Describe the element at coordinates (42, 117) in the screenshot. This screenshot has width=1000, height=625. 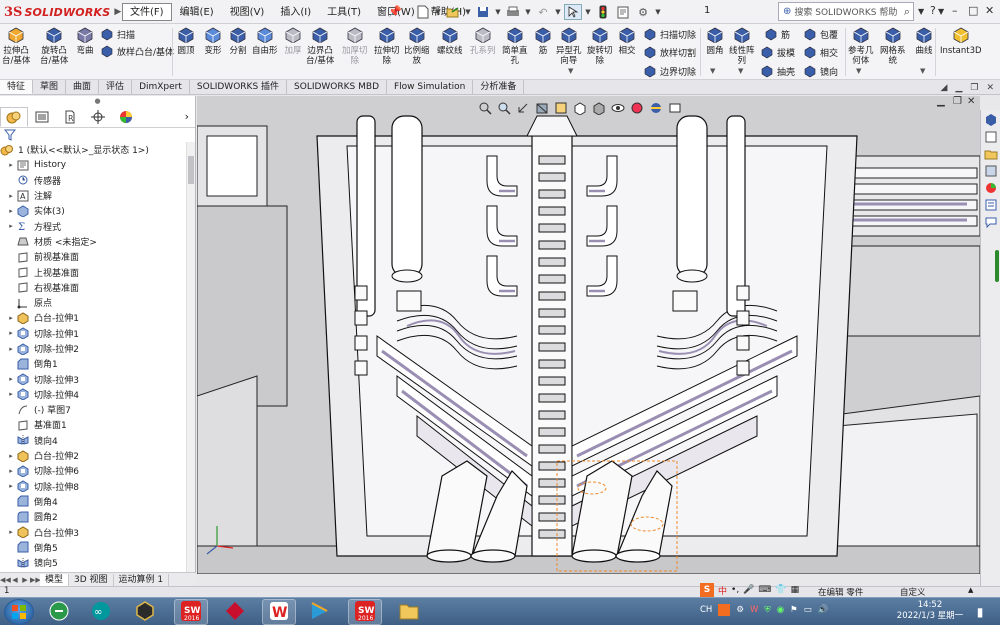
I see `property-manager-tab` at that location.